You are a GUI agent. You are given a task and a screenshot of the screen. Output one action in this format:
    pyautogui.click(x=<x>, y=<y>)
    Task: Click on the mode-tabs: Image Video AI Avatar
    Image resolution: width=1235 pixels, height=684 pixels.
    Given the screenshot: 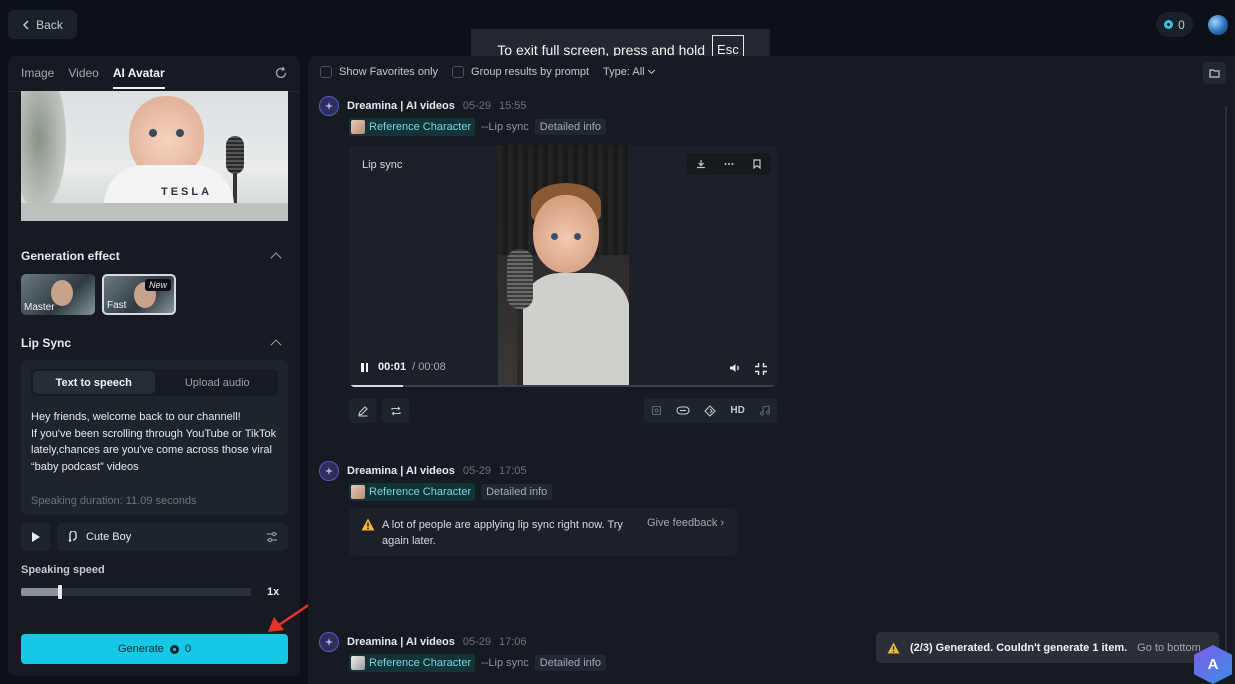 What is the action you would take?
    pyautogui.click(x=93, y=77)
    